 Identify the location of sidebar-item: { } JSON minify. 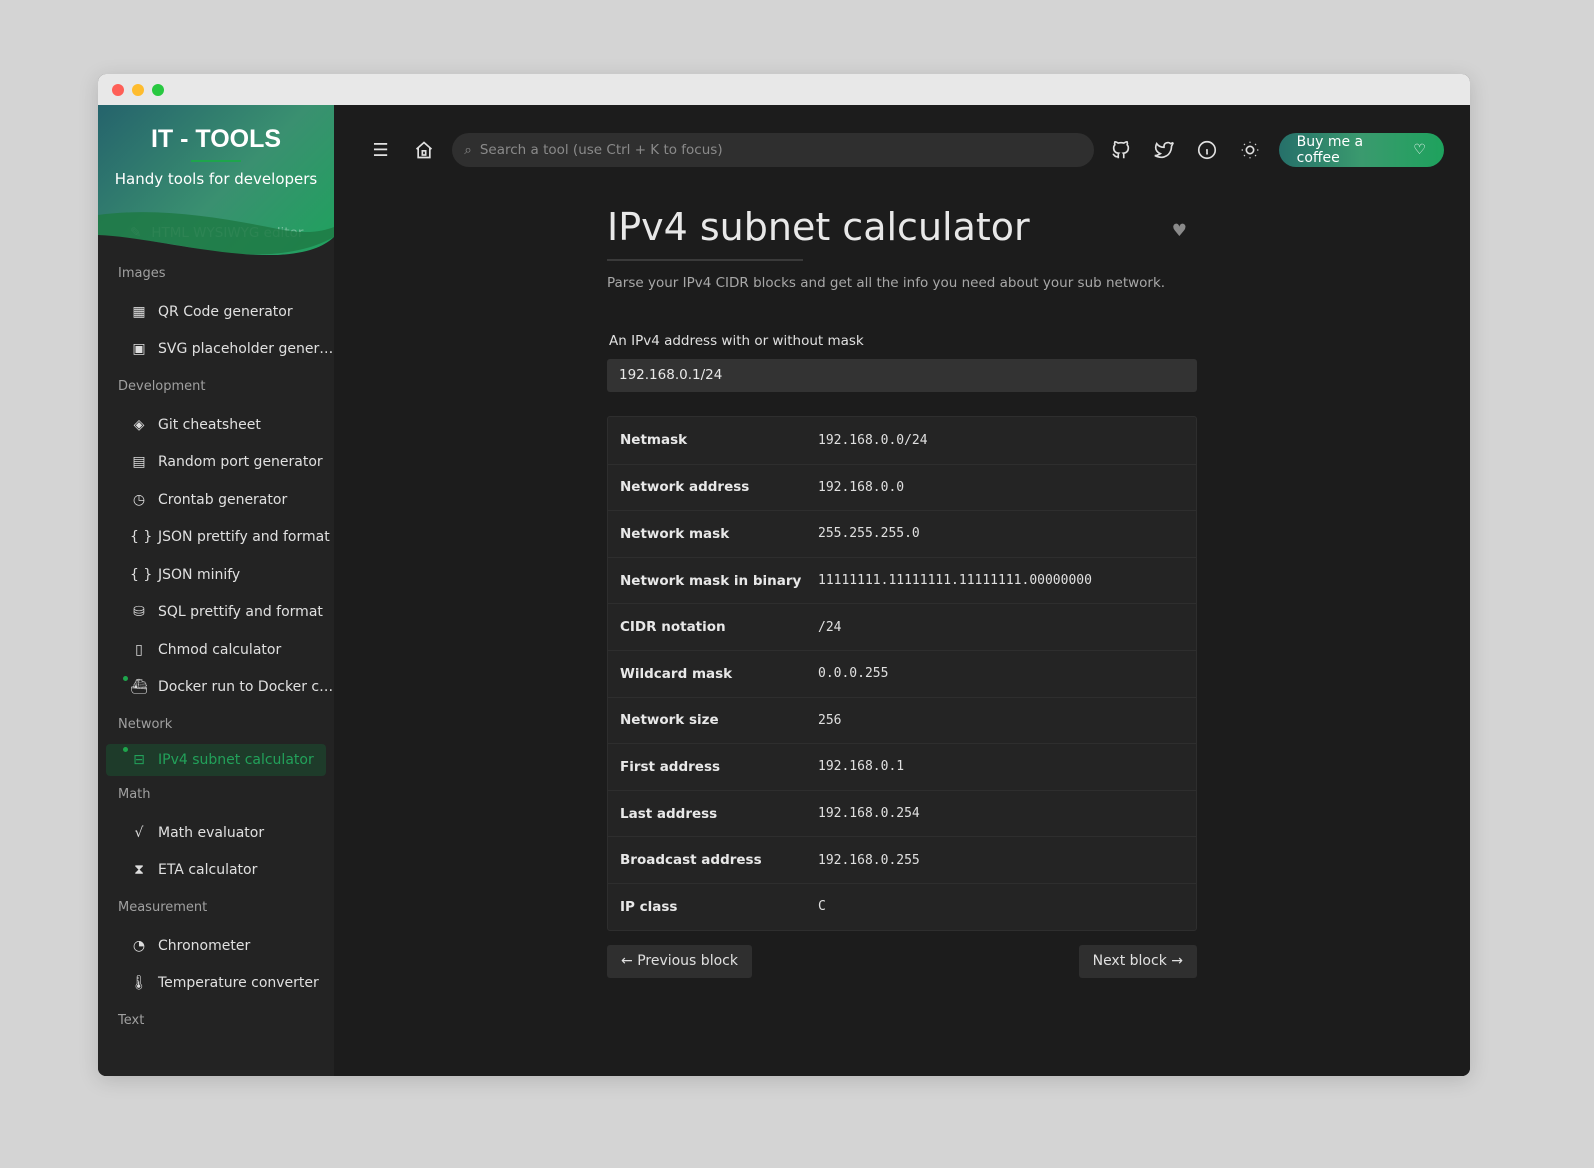
(216, 575).